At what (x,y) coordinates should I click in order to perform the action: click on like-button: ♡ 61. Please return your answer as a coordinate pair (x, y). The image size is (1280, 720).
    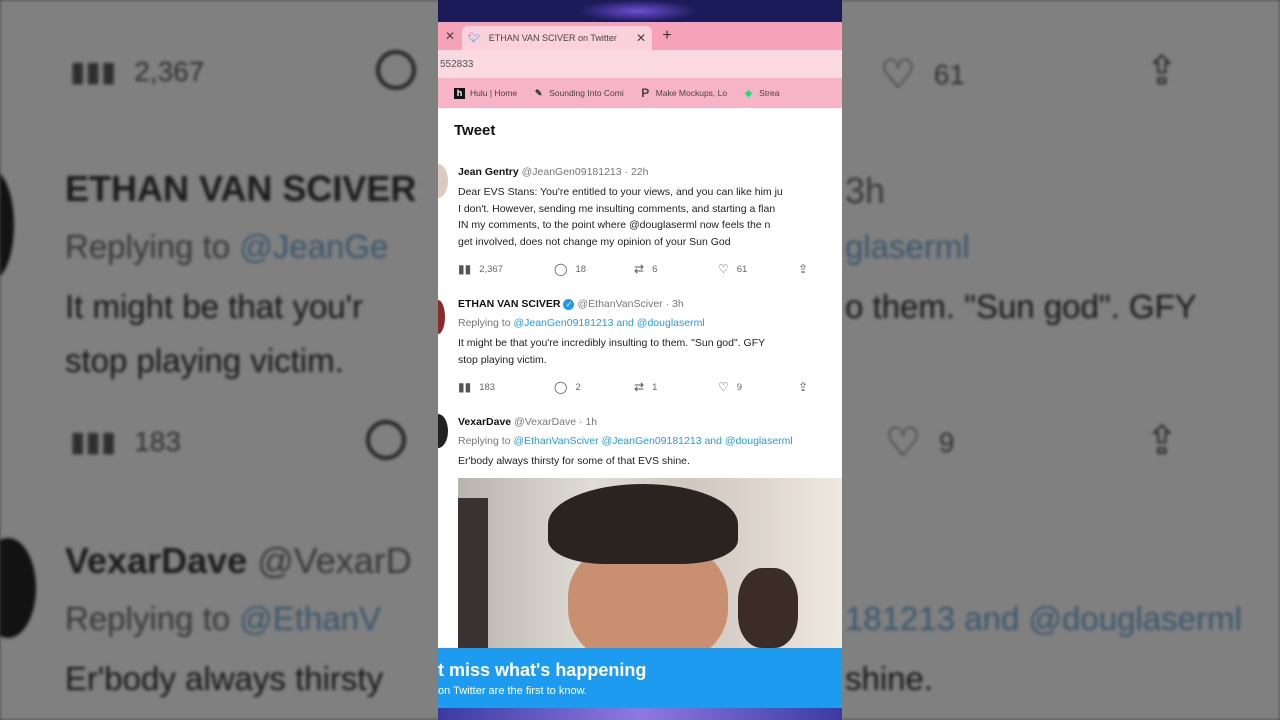
    Looking at the image, I should click on (758, 269).